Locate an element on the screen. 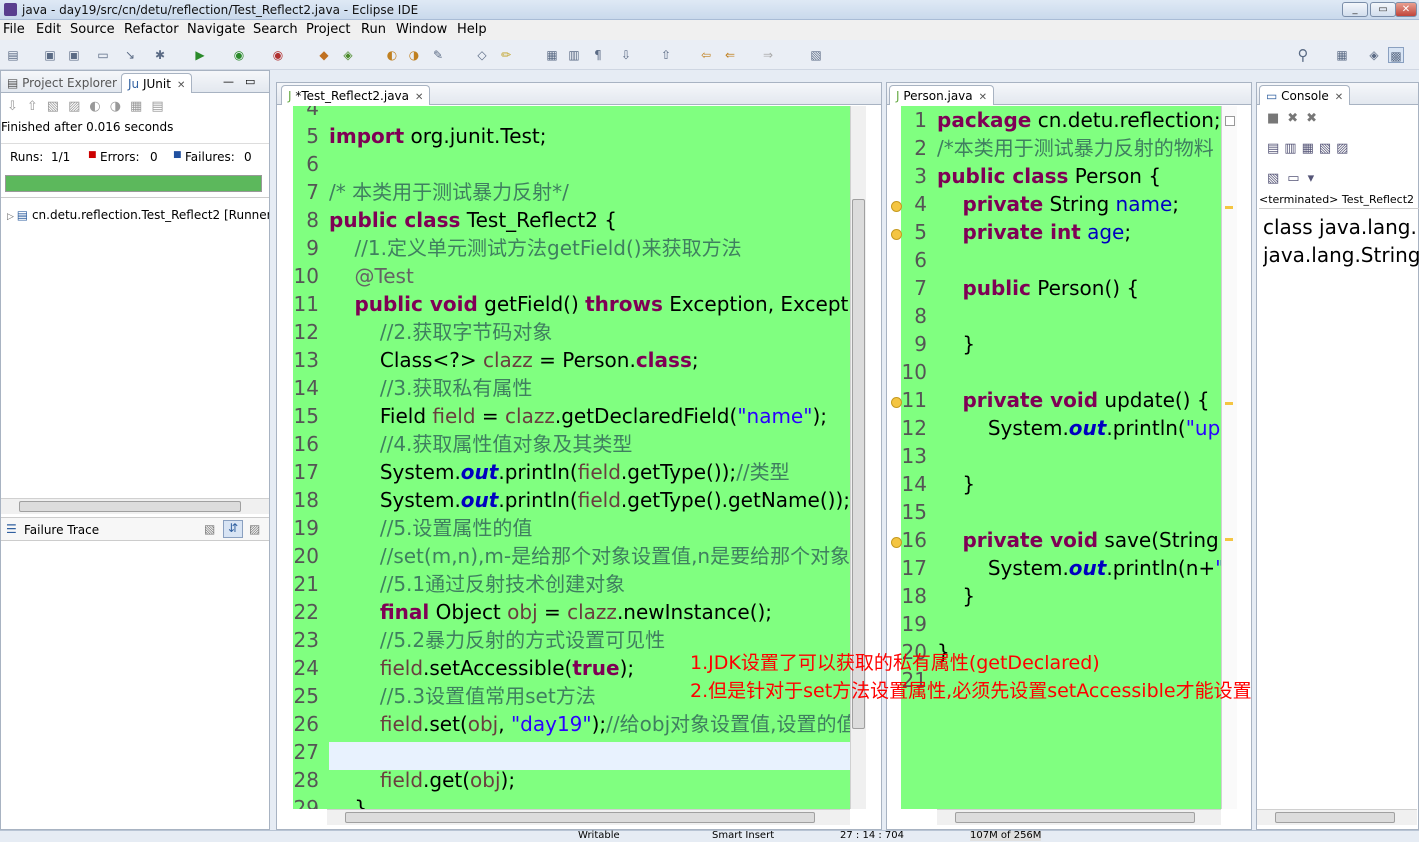  search-icon: ⚲ is located at coordinates (1303, 55).